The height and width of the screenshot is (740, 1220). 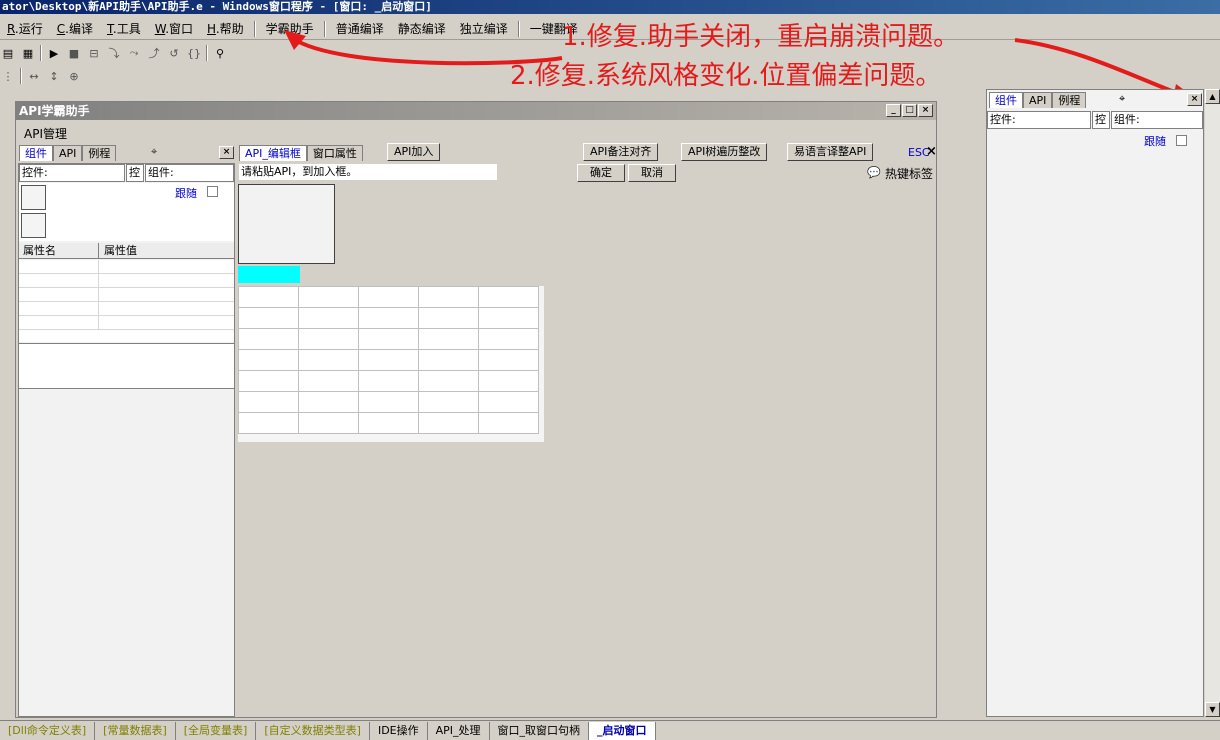 What do you see at coordinates (45, 133) in the screenshot?
I see `api-manage-menu: API管理` at bounding box center [45, 133].